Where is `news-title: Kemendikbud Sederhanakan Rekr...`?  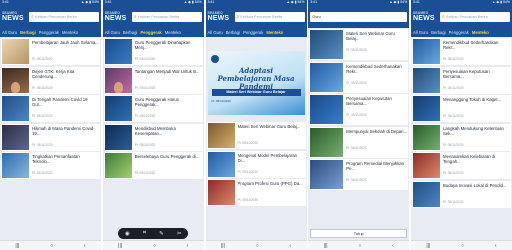
news-title: Kemendikbud Sederhanakan Rekr... is located at coordinates (471, 45).